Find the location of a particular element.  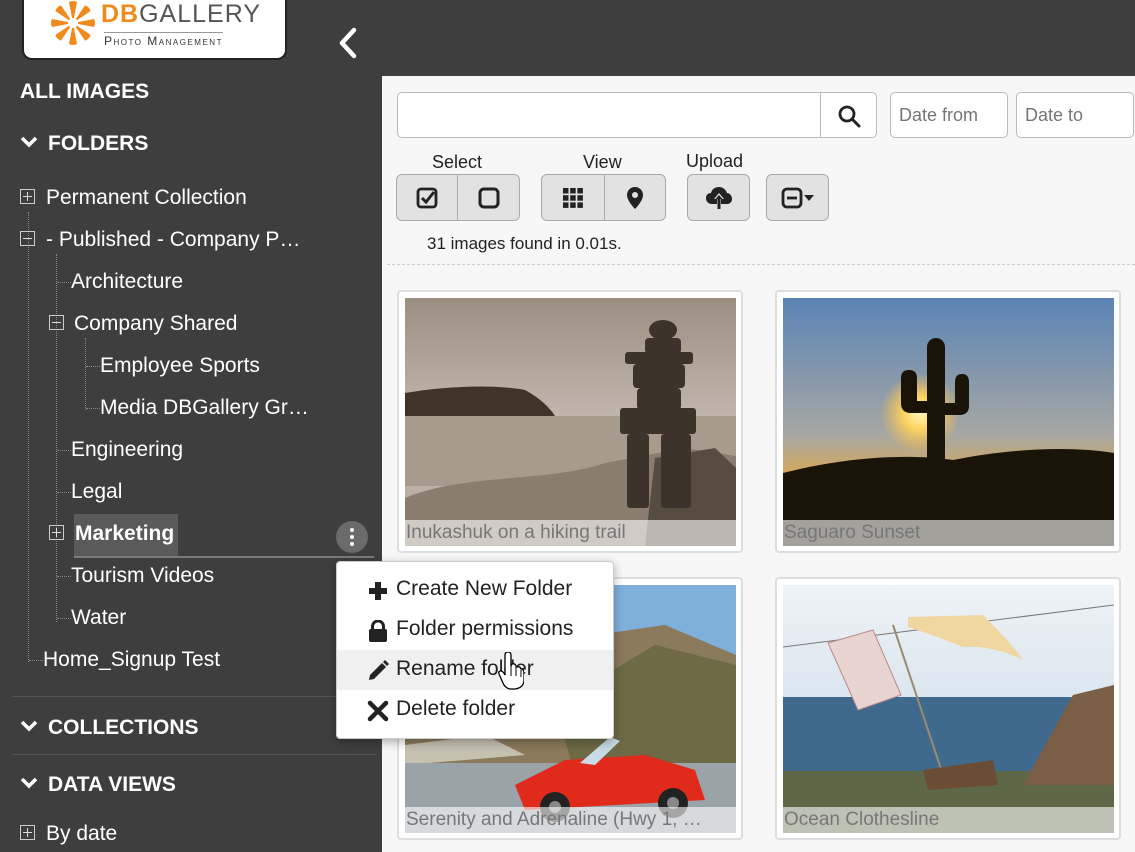

delete-folder-menu-item: Delete folder is located at coordinates (475, 710).